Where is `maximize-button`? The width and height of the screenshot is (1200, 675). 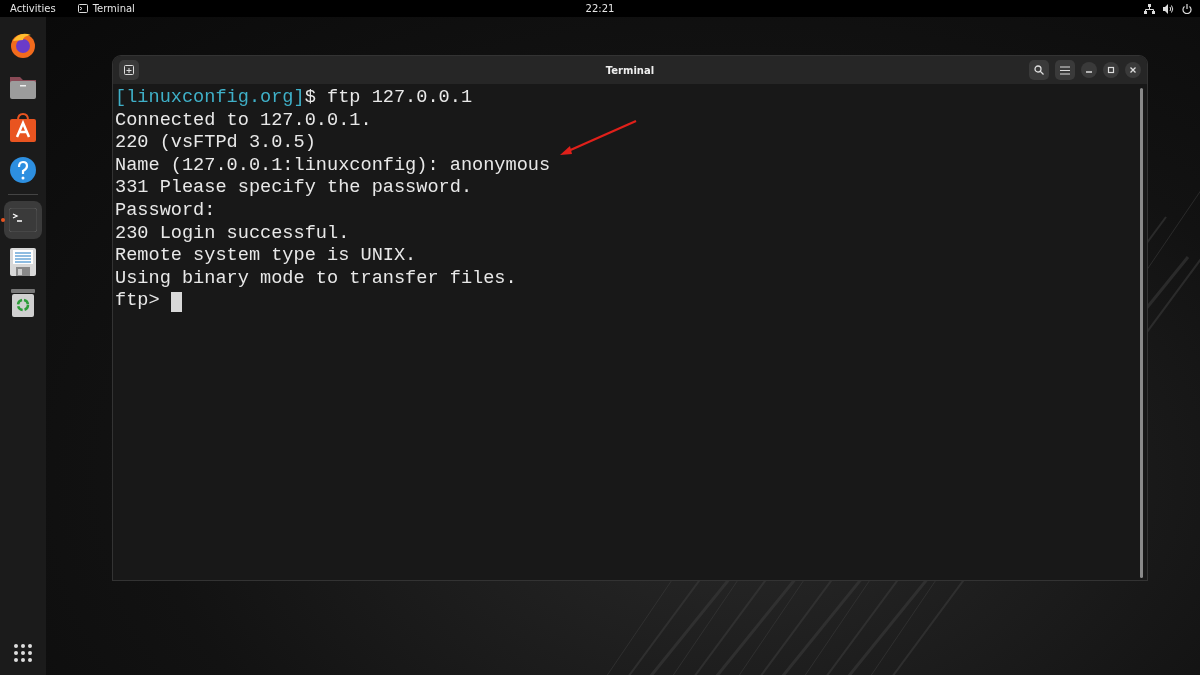
maximize-button is located at coordinates (1111, 70).